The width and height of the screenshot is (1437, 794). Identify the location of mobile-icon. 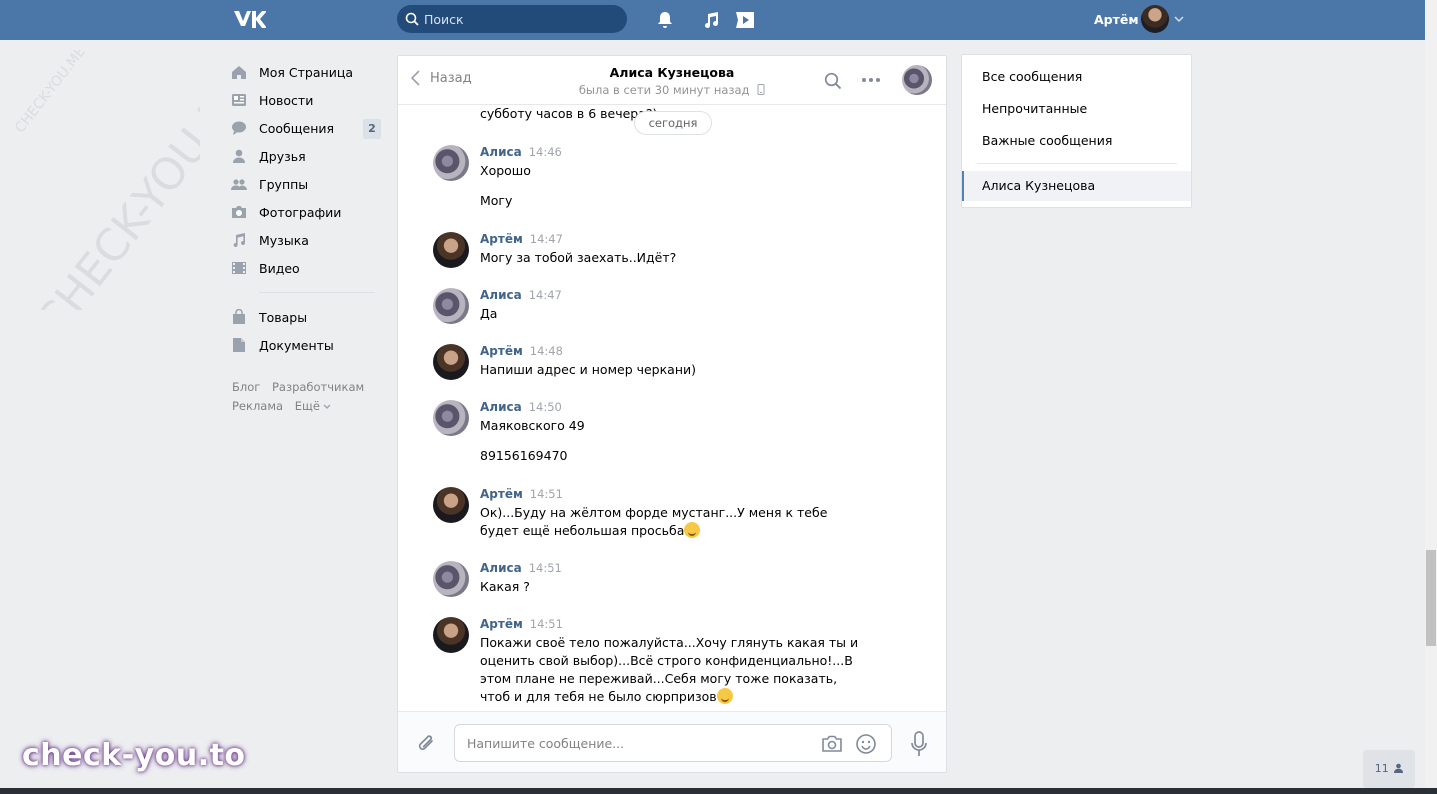
(761, 89).